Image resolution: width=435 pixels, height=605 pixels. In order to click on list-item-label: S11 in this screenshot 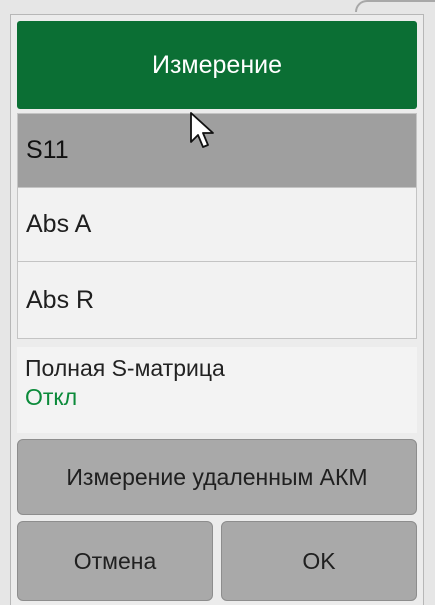, I will do `click(47, 150)`.